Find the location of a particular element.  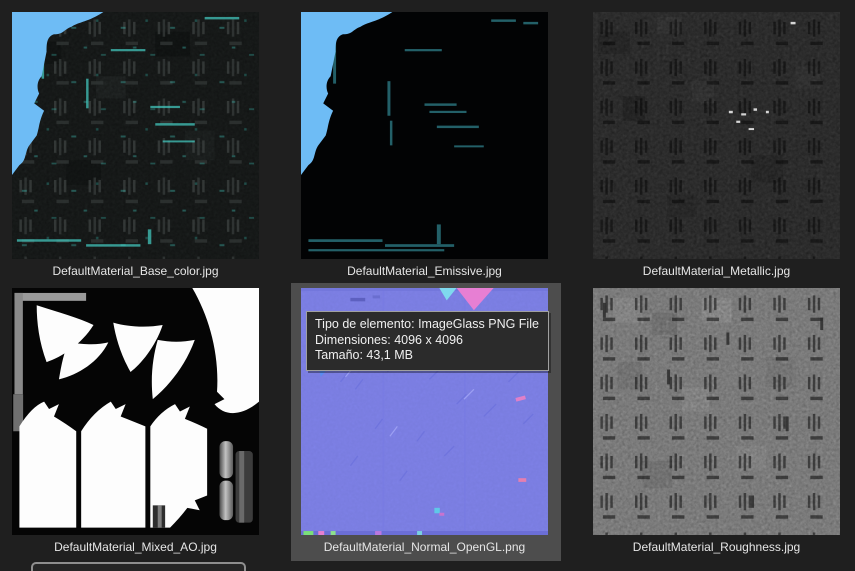

file-item-roughness: DefaultMaterial_Roughness.jpg is located at coordinates (716, 421).